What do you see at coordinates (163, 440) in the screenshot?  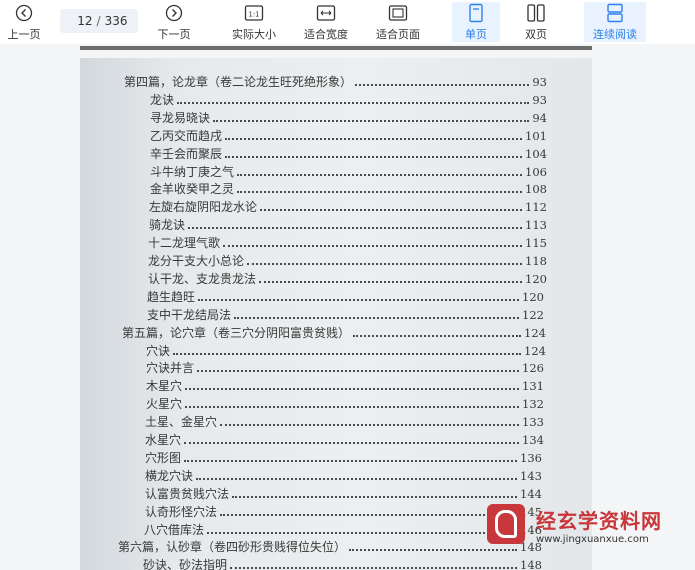 I see `toc-entry-title: 水星穴` at bounding box center [163, 440].